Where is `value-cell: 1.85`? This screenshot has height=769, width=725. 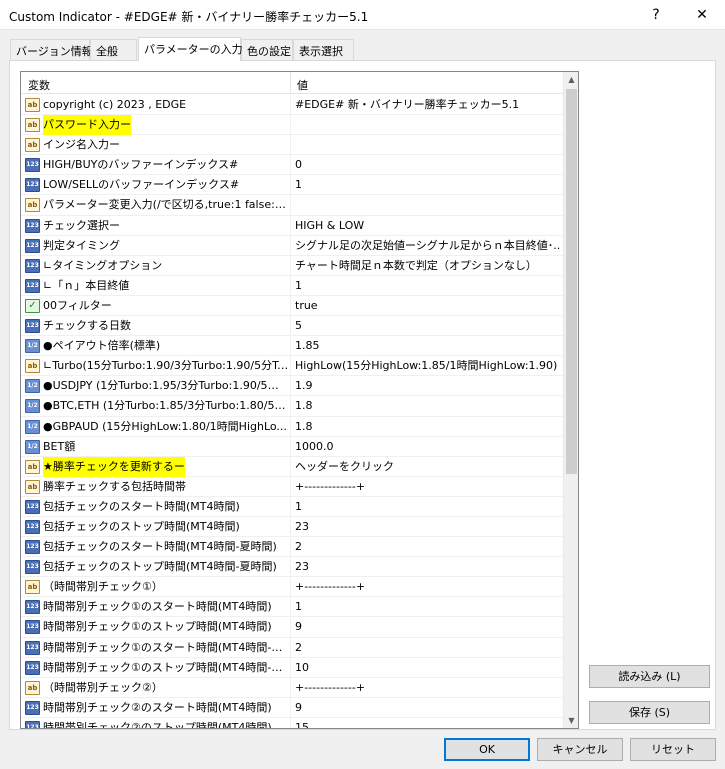 value-cell: 1.85 is located at coordinates (427, 346).